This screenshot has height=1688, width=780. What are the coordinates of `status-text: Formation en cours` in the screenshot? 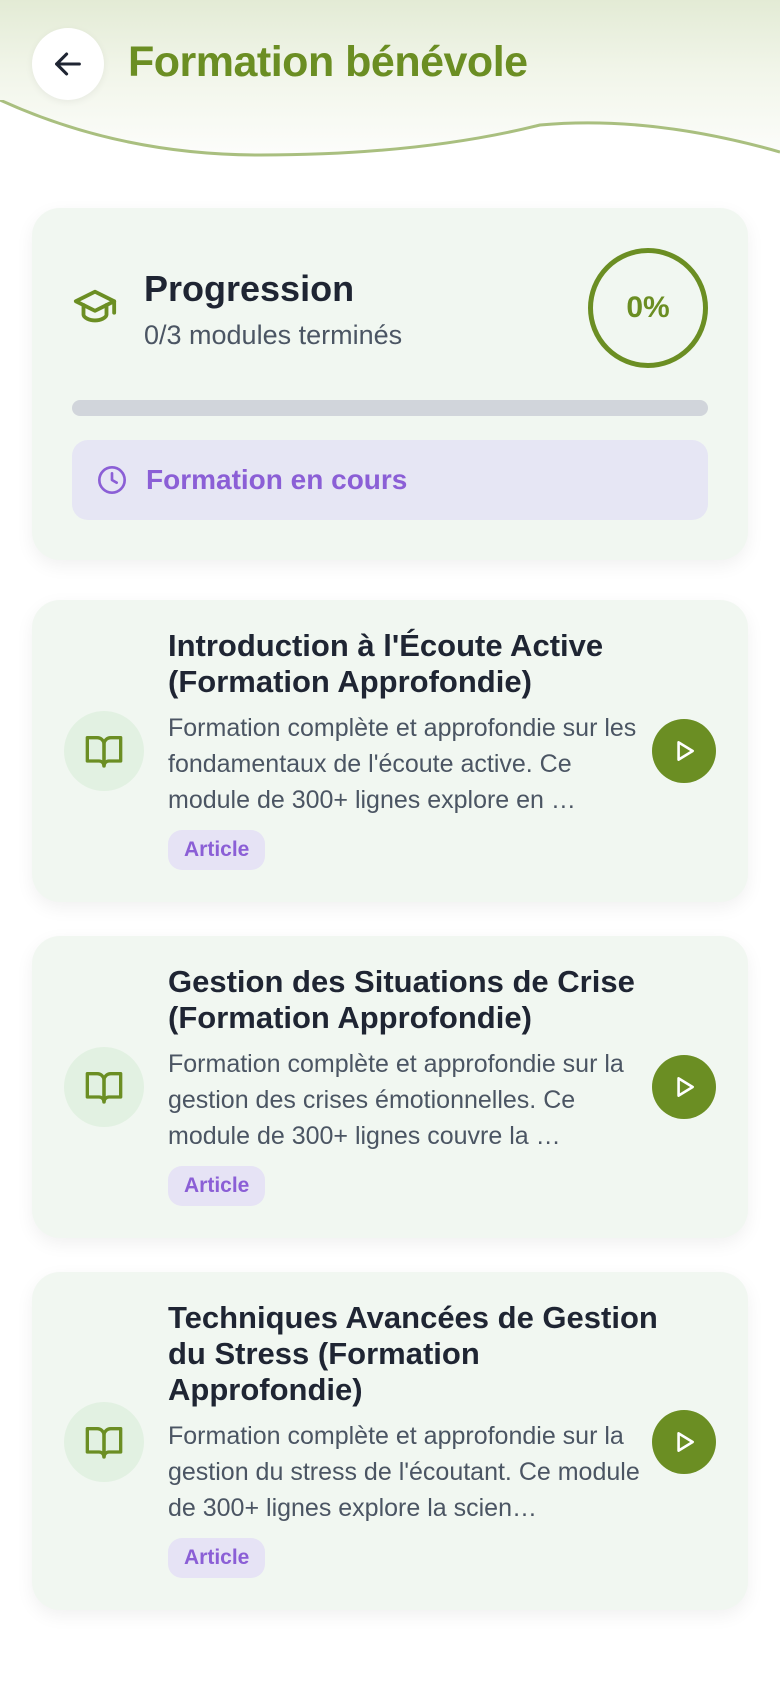 It's located at (277, 479).